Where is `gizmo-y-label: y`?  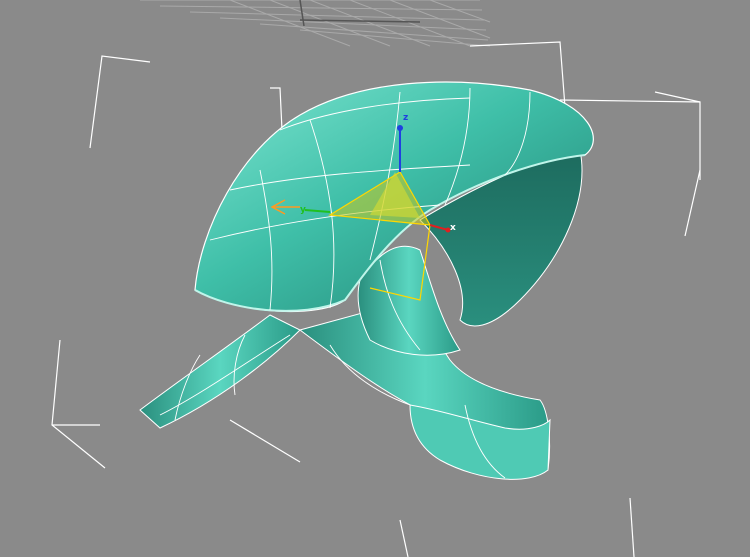 gizmo-y-label: y is located at coordinates (303, 210).